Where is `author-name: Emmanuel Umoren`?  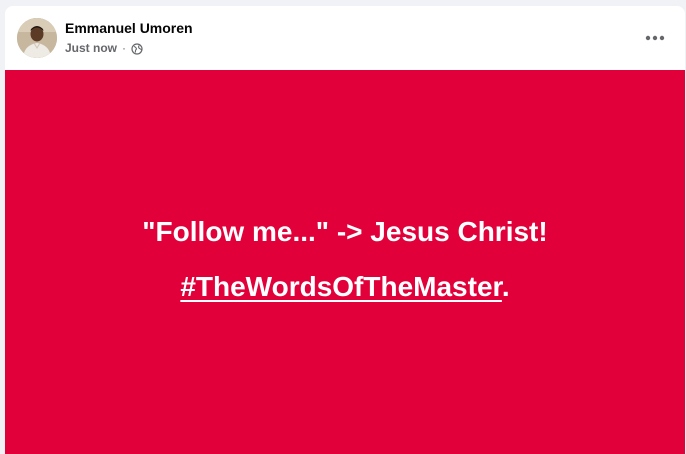
author-name: Emmanuel Umoren is located at coordinates (129, 28).